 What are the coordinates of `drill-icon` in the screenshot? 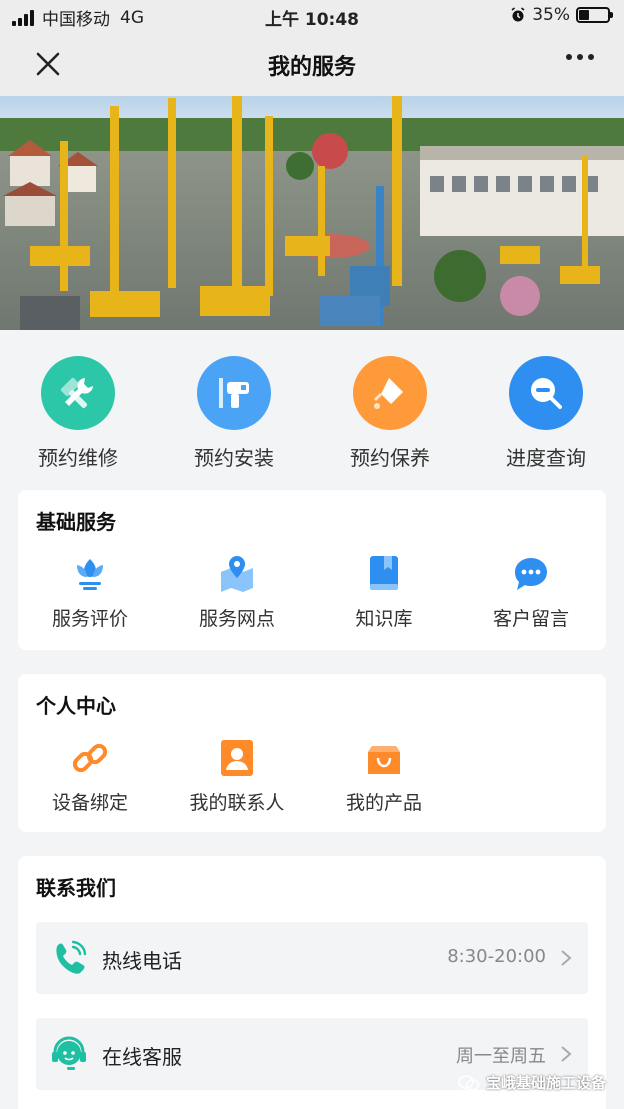 It's located at (234, 393).